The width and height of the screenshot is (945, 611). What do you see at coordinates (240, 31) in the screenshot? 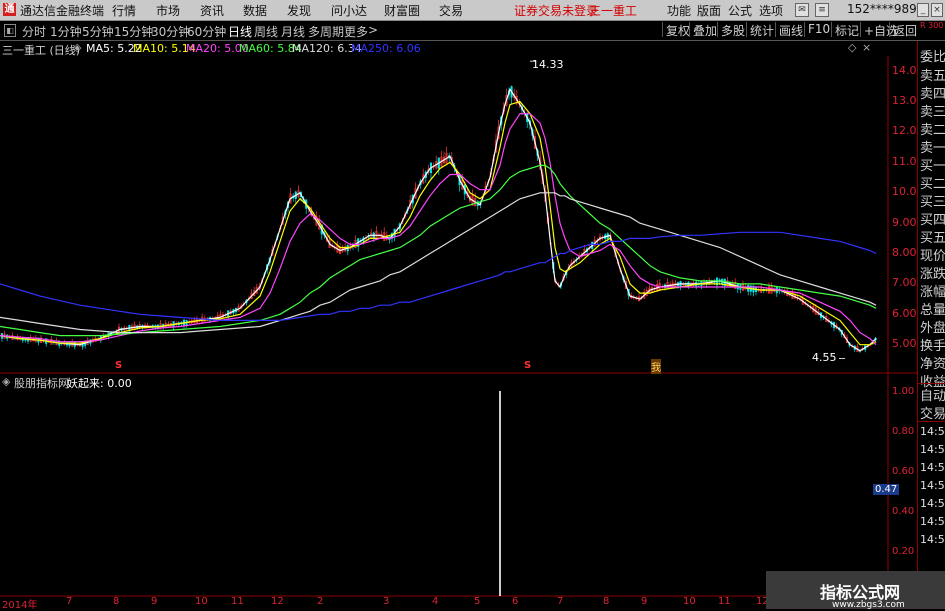
I see `tab-daily: 日线` at bounding box center [240, 31].